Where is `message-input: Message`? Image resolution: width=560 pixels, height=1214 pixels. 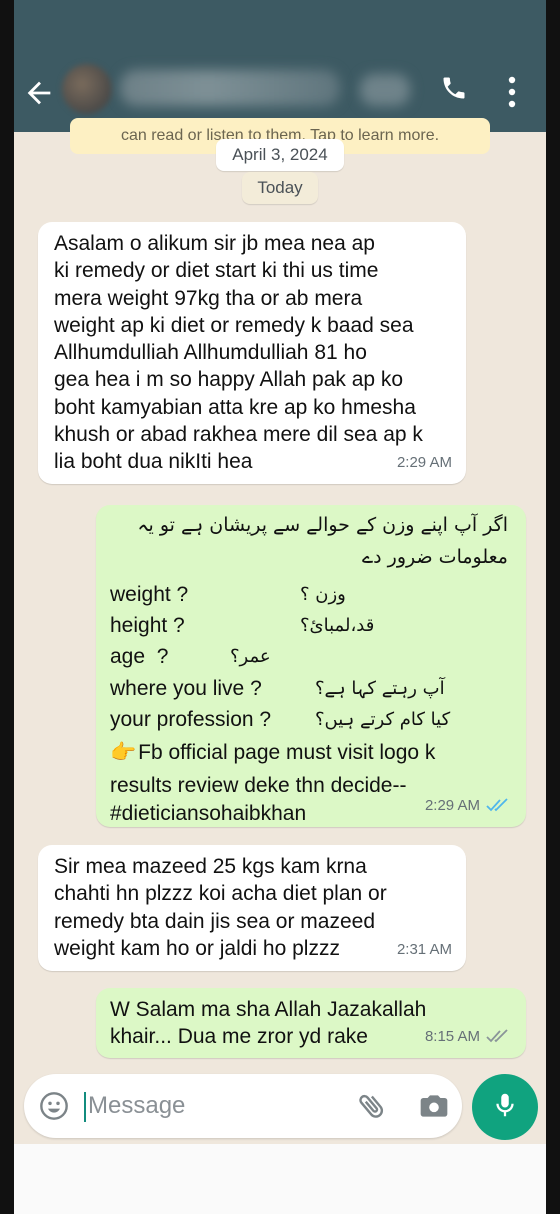 message-input: Message is located at coordinates (136, 1106).